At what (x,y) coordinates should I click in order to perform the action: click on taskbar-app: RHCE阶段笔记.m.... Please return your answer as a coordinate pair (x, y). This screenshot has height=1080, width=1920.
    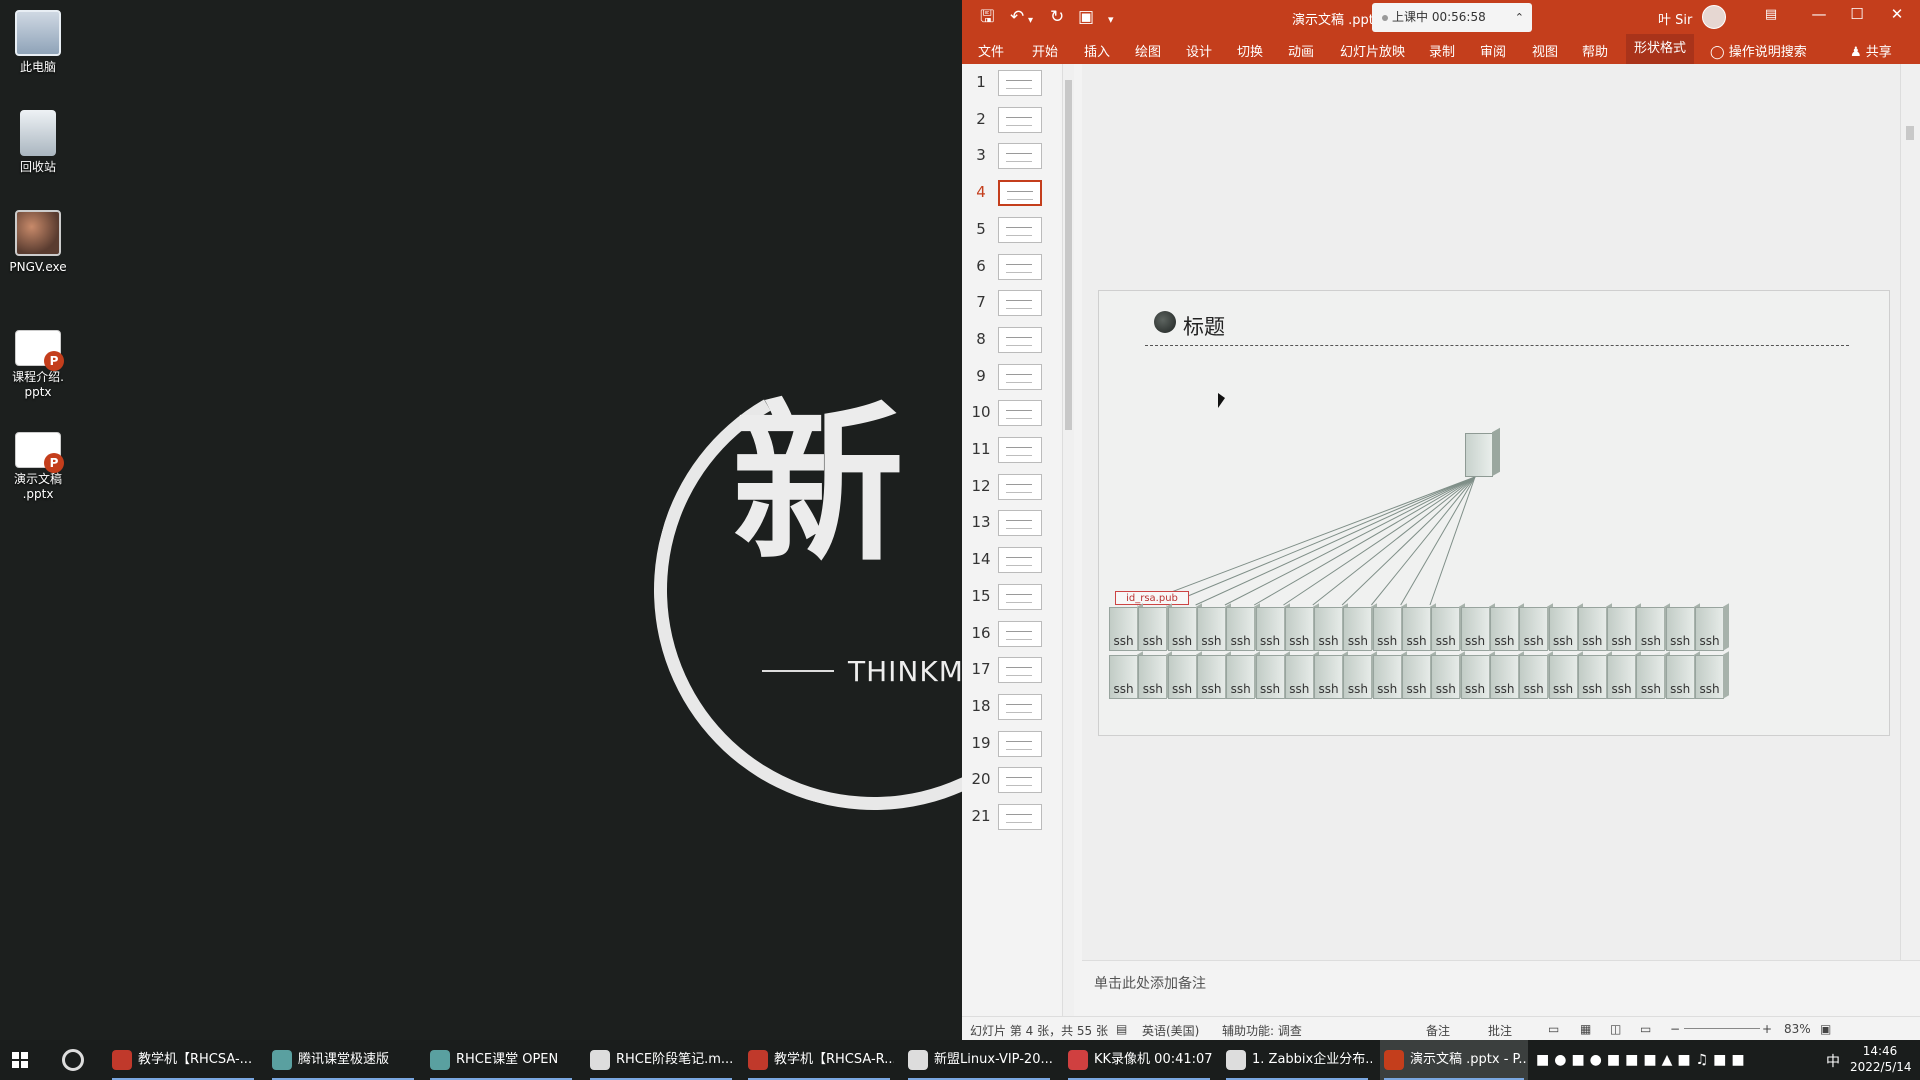
    Looking at the image, I should click on (661, 1060).